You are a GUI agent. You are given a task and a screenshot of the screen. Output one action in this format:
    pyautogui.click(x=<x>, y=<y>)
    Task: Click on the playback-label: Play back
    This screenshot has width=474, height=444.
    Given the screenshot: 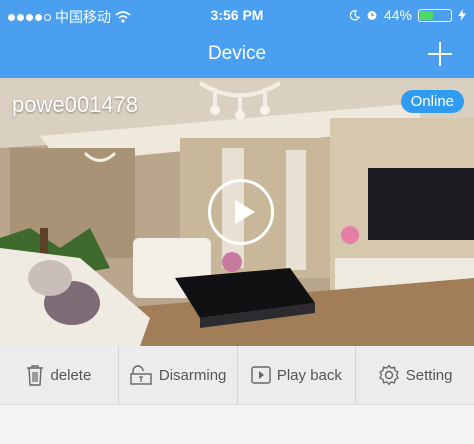 What is the action you would take?
    pyautogui.click(x=309, y=375)
    